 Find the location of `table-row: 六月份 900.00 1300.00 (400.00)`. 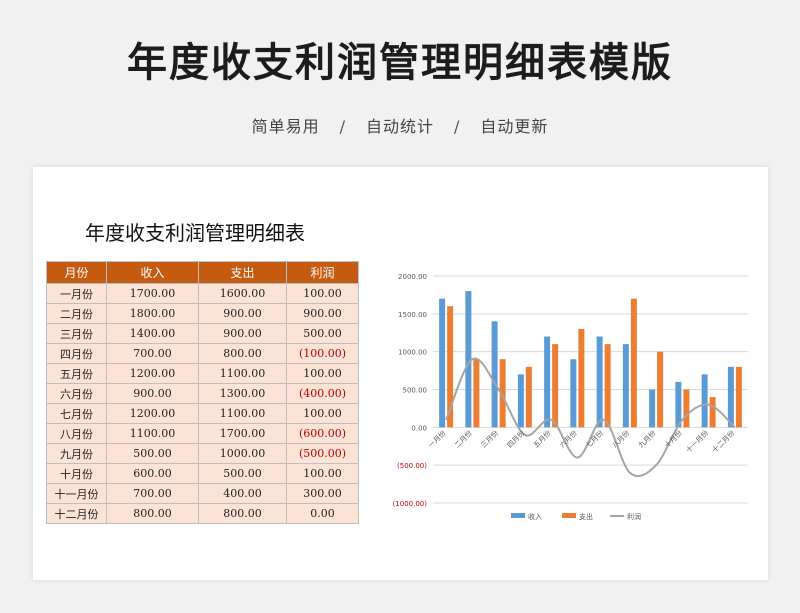

table-row: 六月份 900.00 1300.00 (400.00) is located at coordinates (202, 393).